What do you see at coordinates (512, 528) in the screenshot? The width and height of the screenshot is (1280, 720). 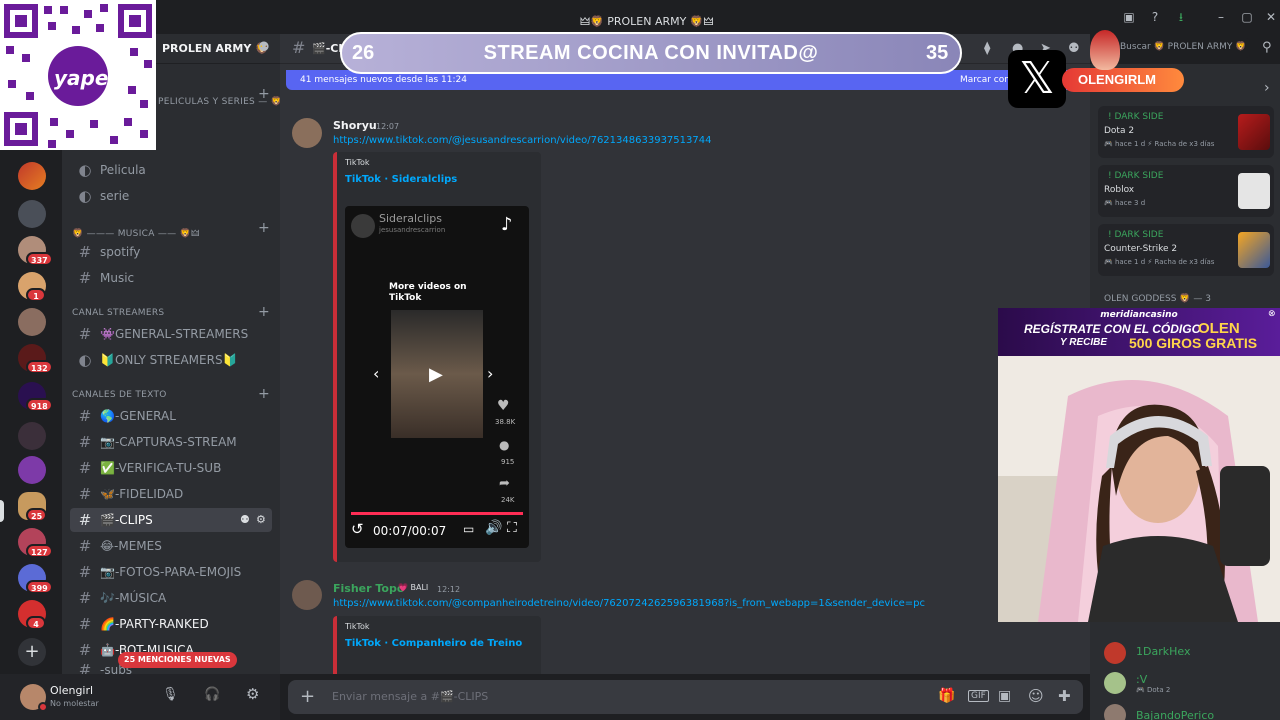 I see `fullscreen-icon: ⛶` at bounding box center [512, 528].